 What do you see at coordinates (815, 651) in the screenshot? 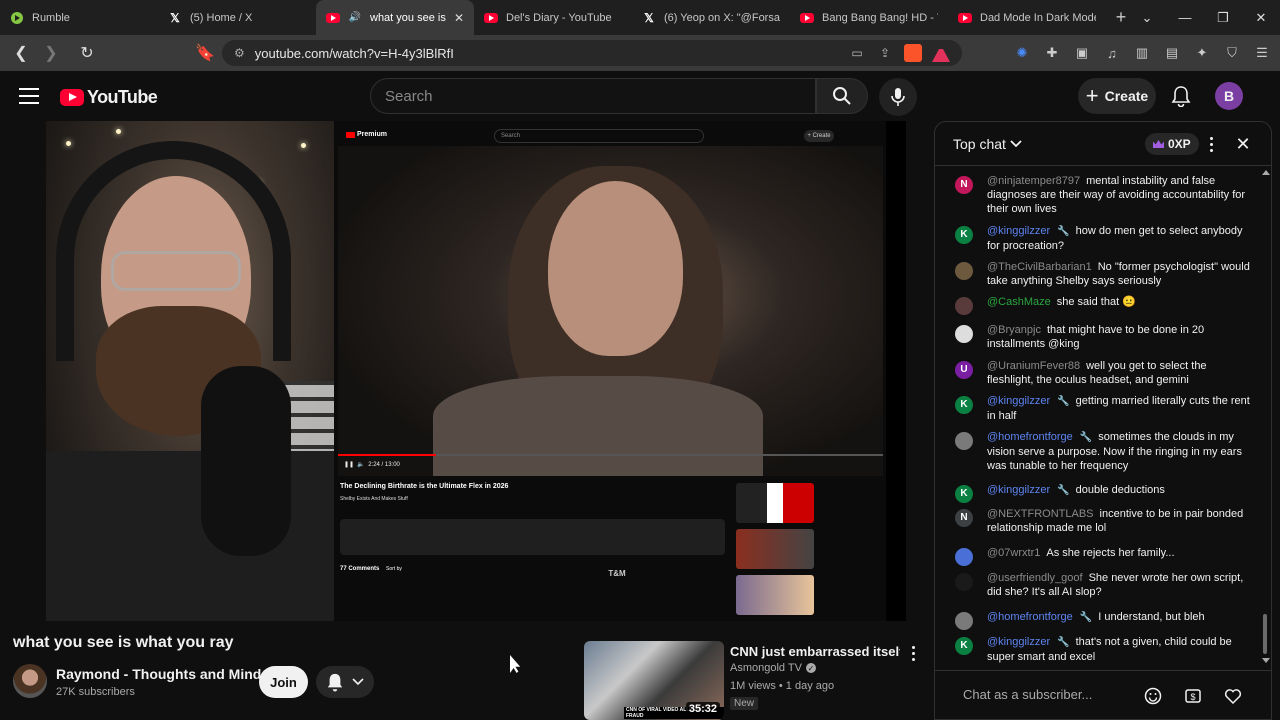
I see `recommended-title: CNN just embarrassed itself..` at bounding box center [815, 651].